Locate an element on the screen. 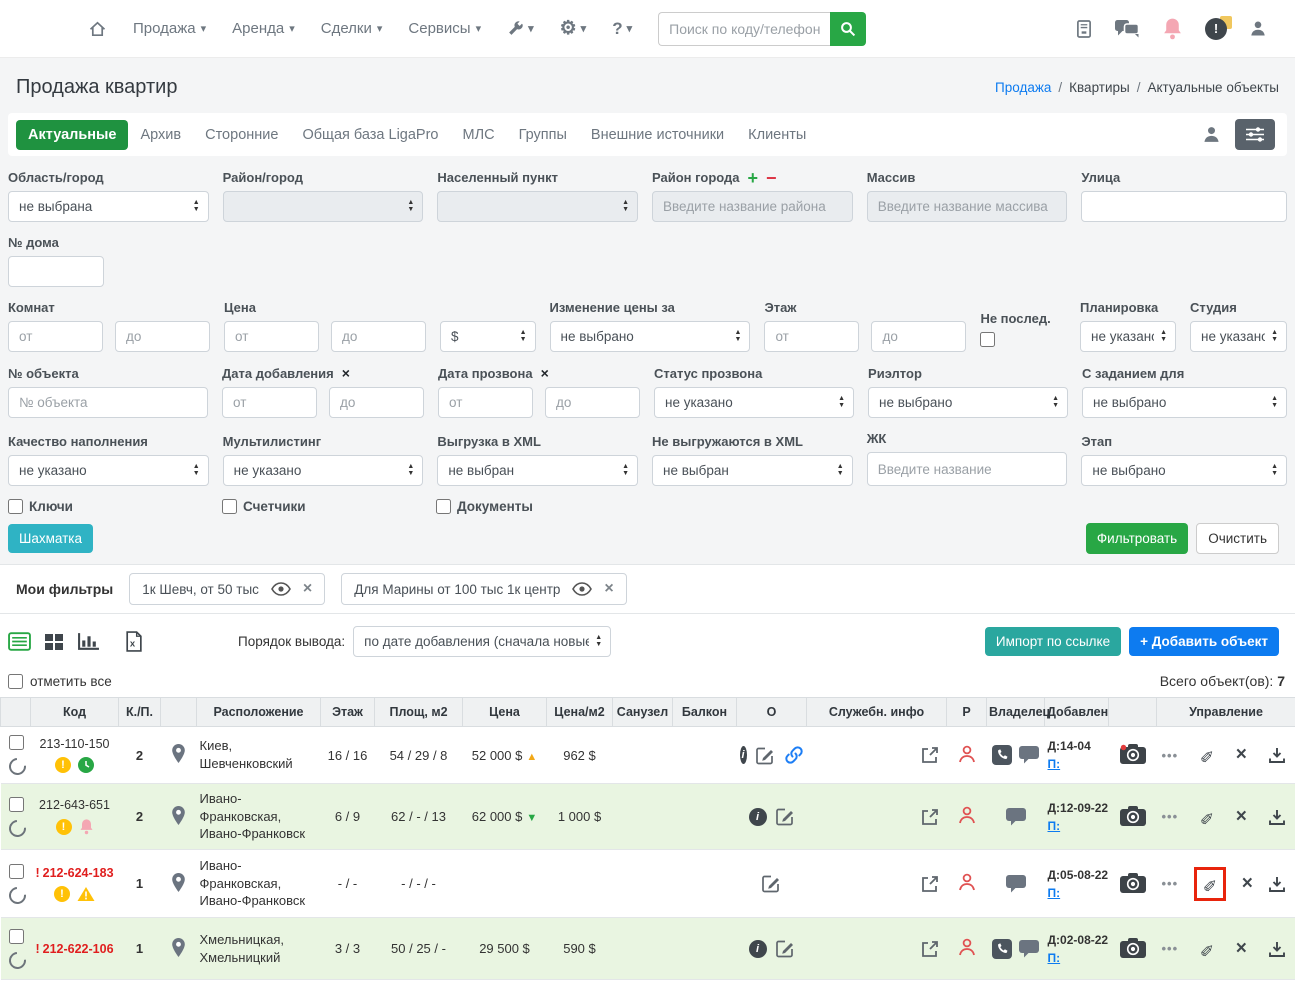  select-all-checkbox is located at coordinates (15, 681).